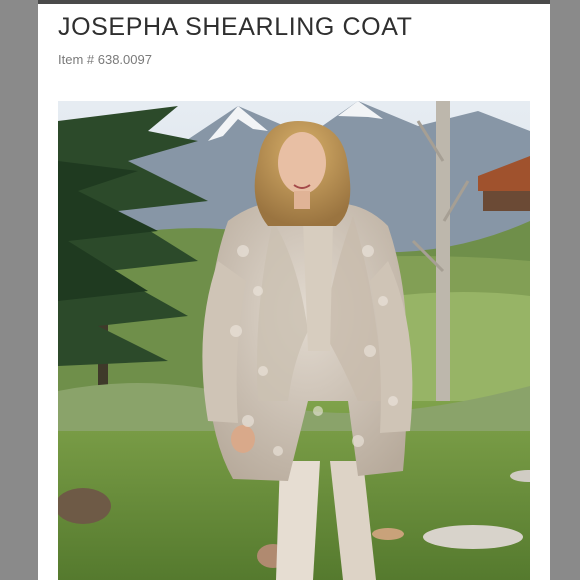  I want to click on left-frame, so click(19, 290).